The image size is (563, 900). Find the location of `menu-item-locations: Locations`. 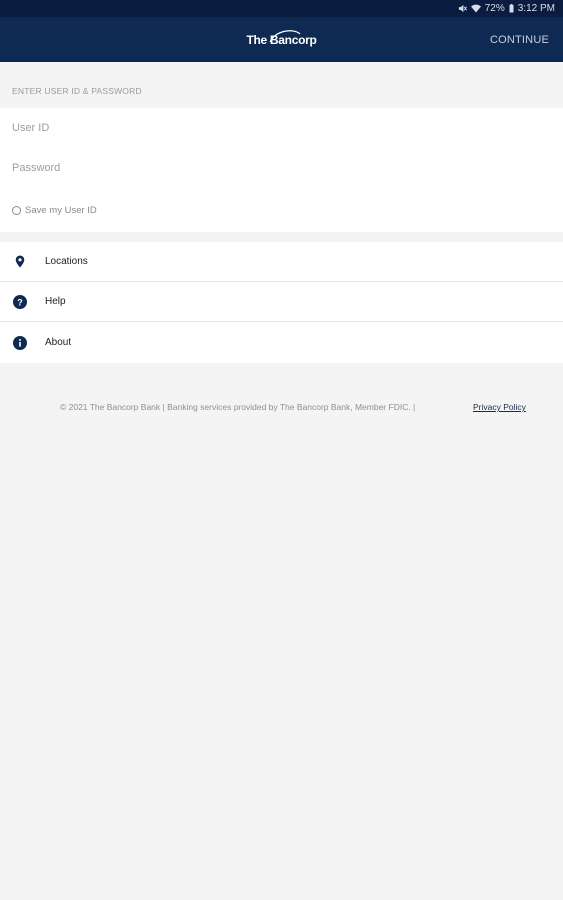

menu-item-locations: Locations is located at coordinates (281, 262).